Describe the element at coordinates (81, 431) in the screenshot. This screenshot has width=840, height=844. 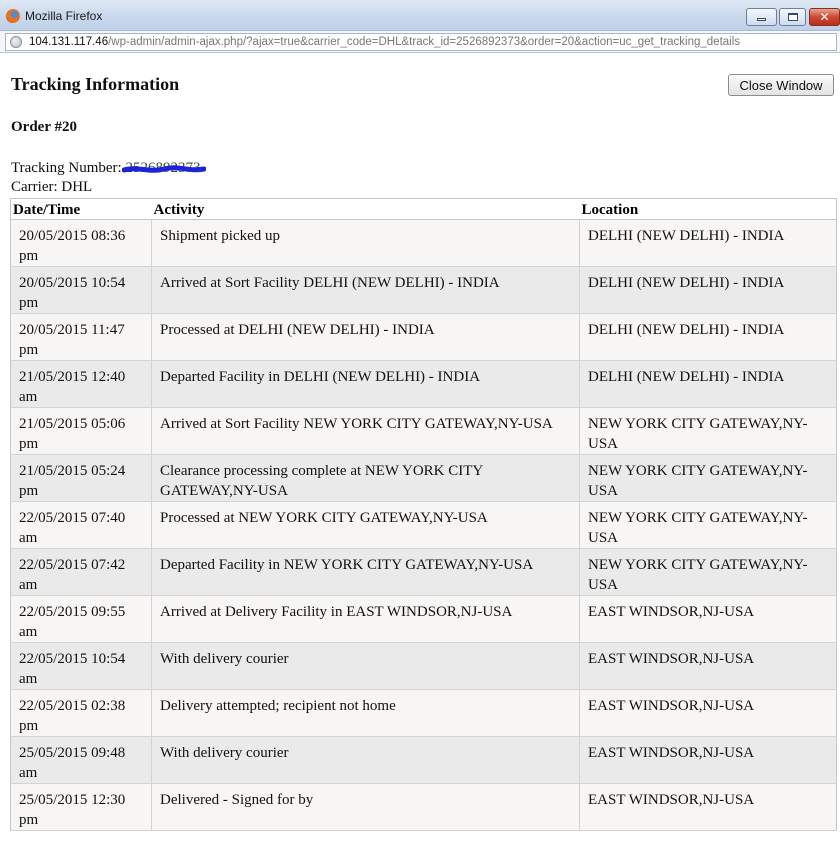
I see `cell-datetime: 21/05/2015 05:06 pm` at that location.